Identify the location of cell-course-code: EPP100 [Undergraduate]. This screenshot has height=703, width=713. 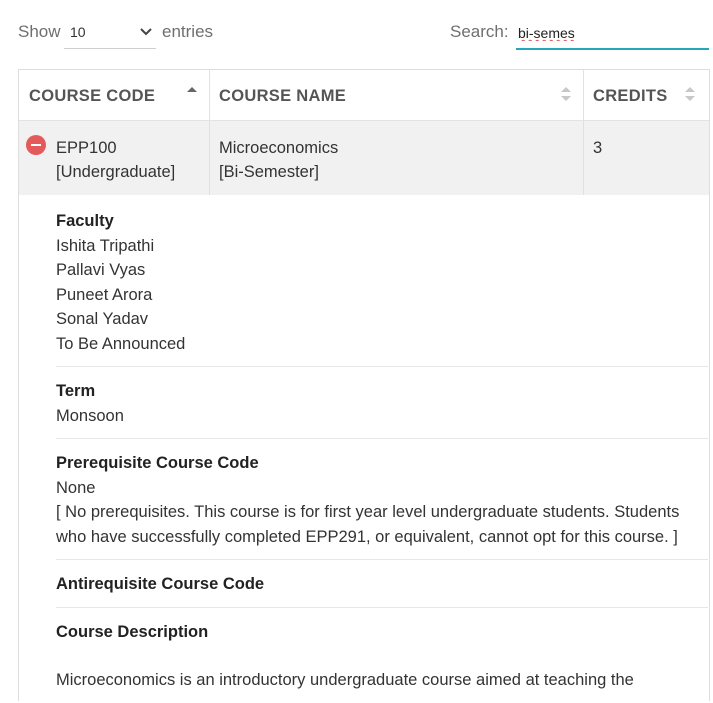
(114, 158).